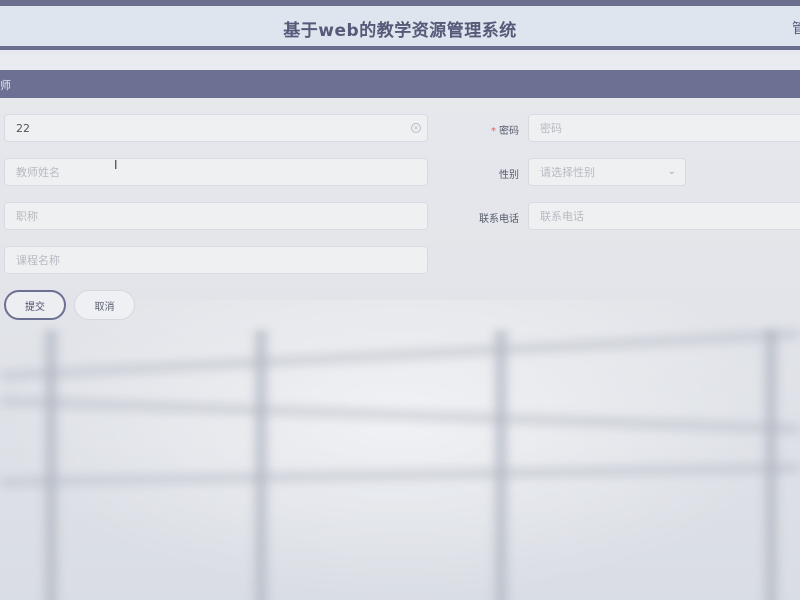 The image size is (800, 600). I want to click on password-field, so click(664, 128).